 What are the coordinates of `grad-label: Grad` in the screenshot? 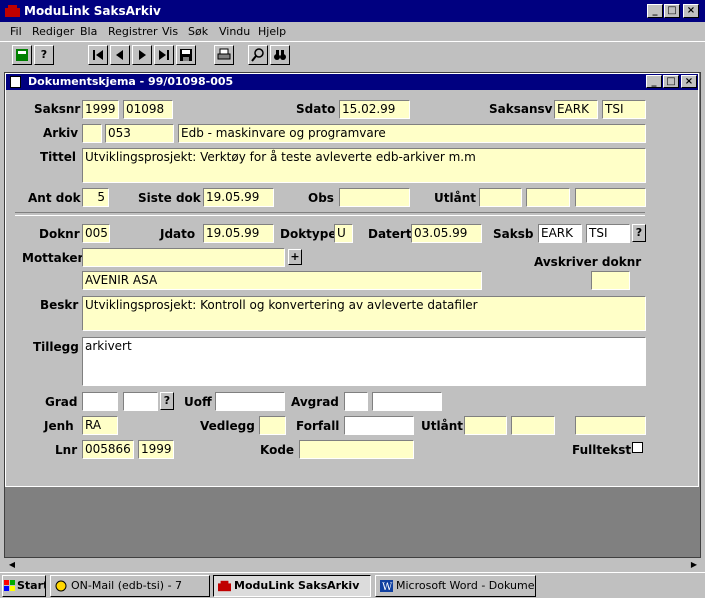 It's located at (61, 402).